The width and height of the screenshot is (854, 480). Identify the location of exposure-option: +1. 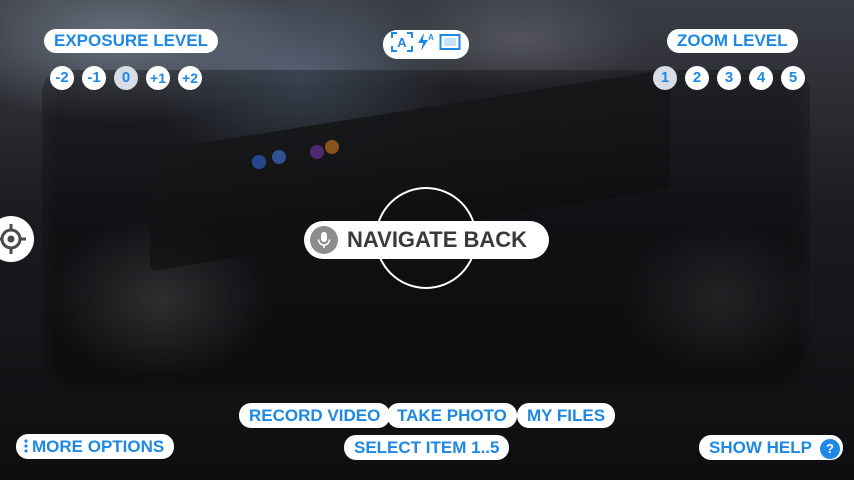
(158, 78).